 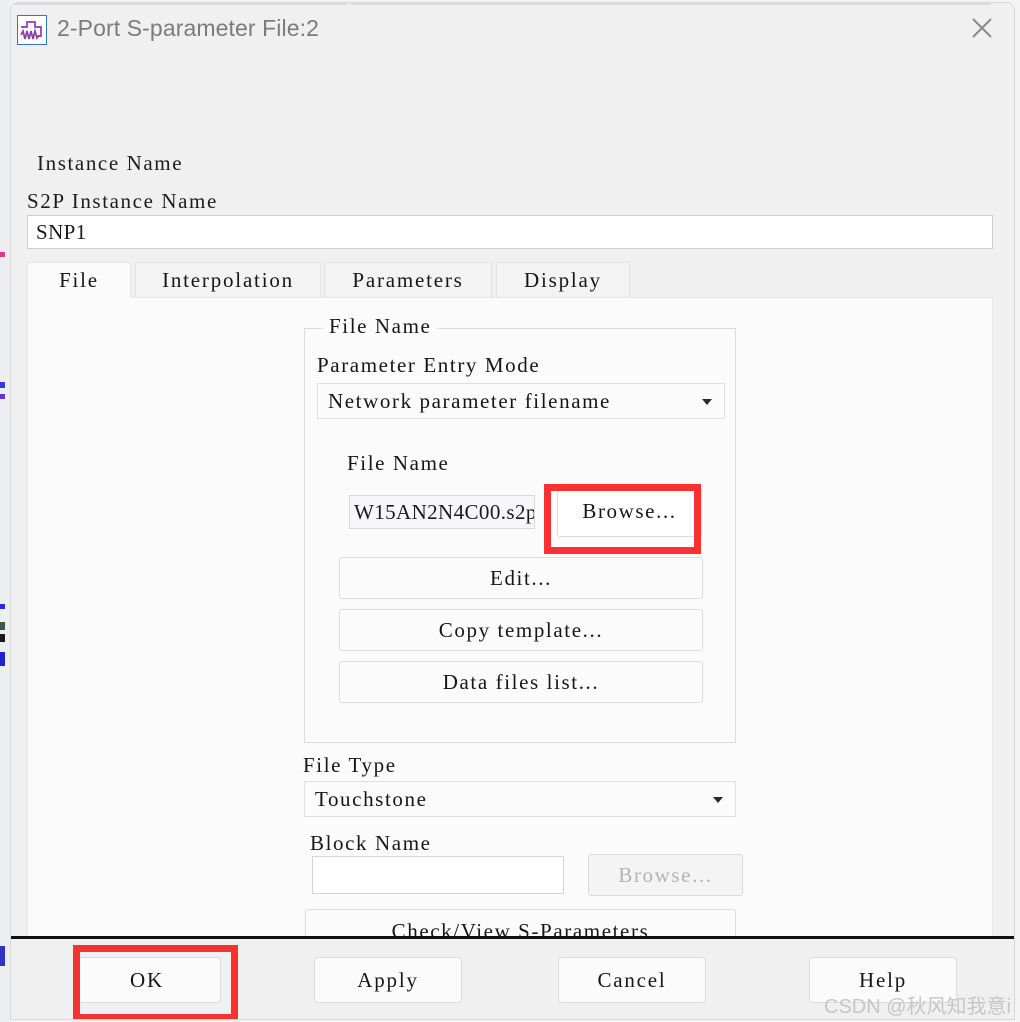 I want to click on file-name-label: File Name, so click(x=398, y=463).